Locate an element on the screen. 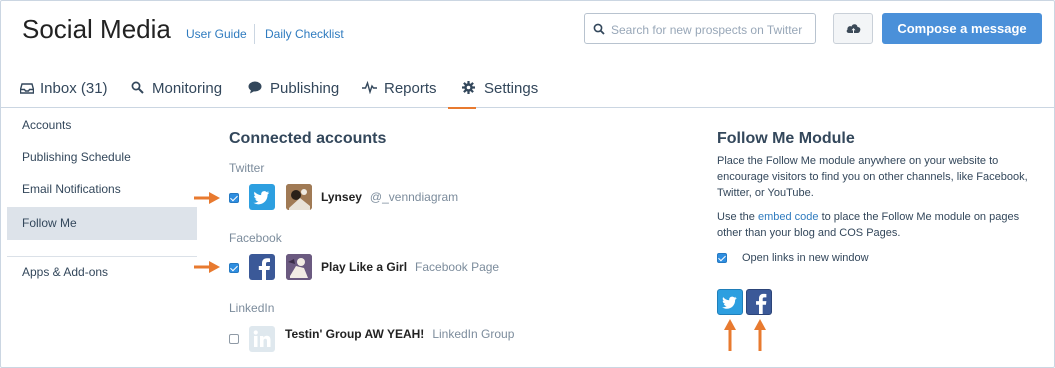  checkbox-twitter-account is located at coordinates (234, 198).